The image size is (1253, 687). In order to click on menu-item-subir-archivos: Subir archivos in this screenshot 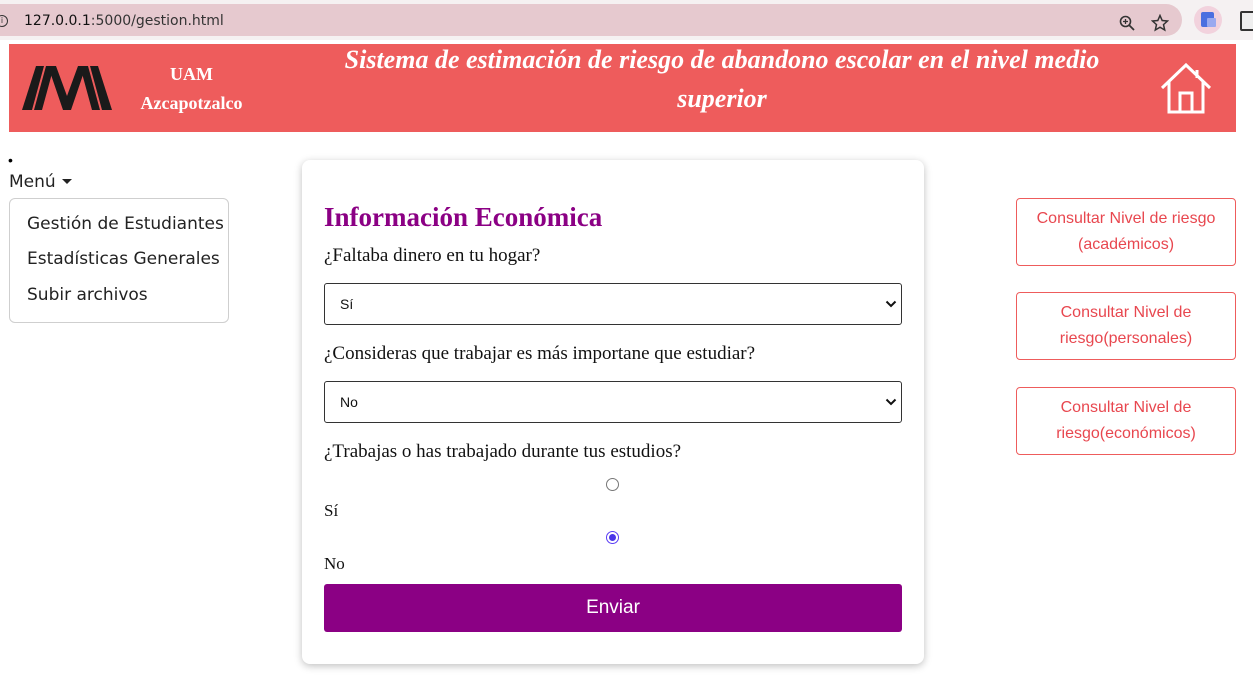, I will do `click(87, 295)`.